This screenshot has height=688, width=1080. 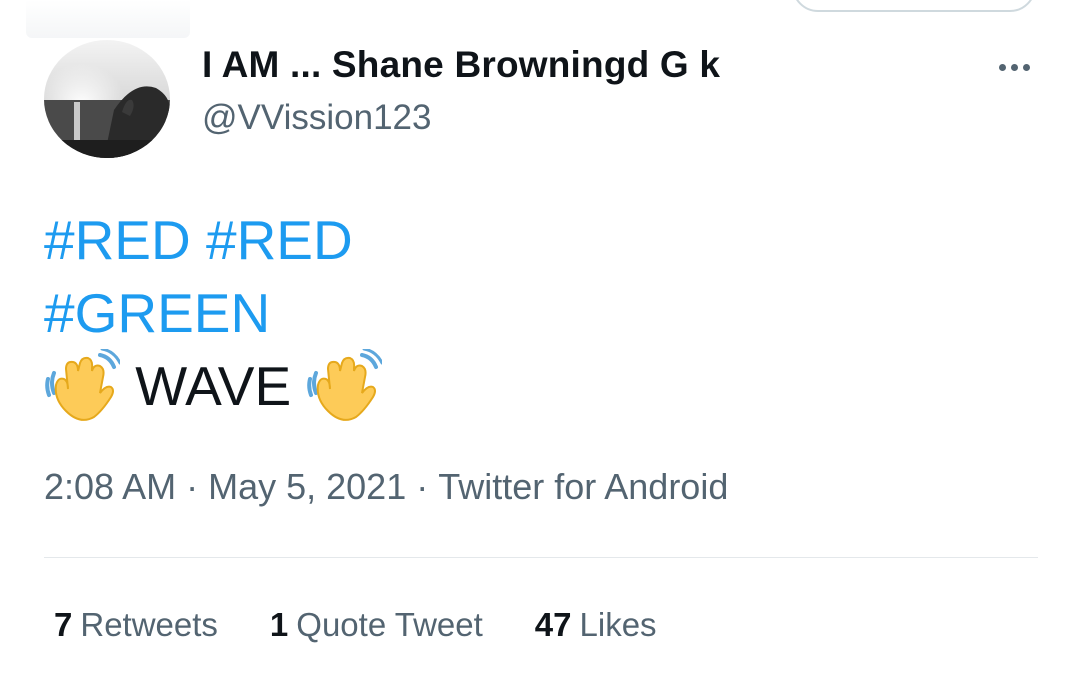 I want to click on quote-tweets-stat: 1 Quote Tweet, so click(x=376, y=625).